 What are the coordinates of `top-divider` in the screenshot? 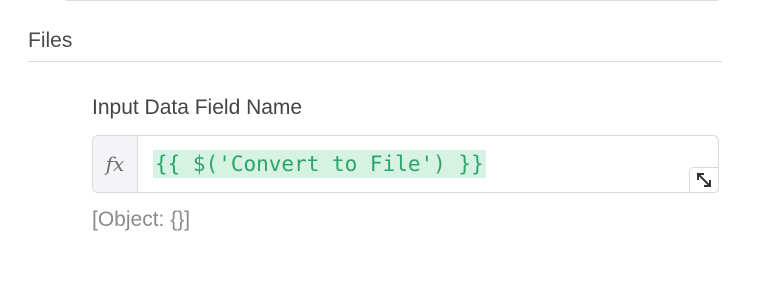 It's located at (392, 0).